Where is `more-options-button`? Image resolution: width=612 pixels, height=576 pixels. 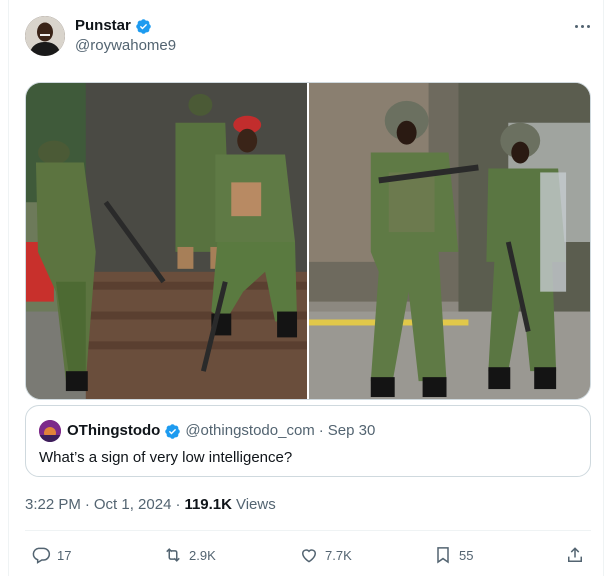 more-options-button is located at coordinates (582, 26).